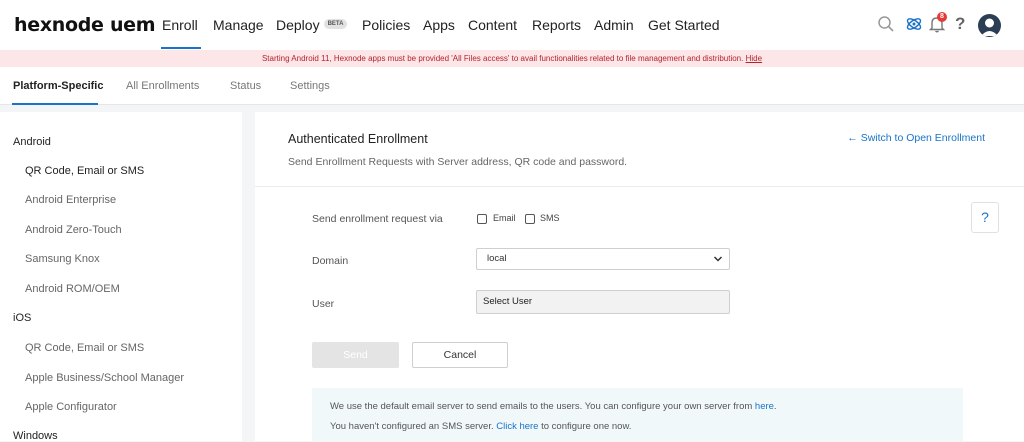 This screenshot has width=1024, height=442. I want to click on nav-deploy: Deploy BETA, so click(312, 25).